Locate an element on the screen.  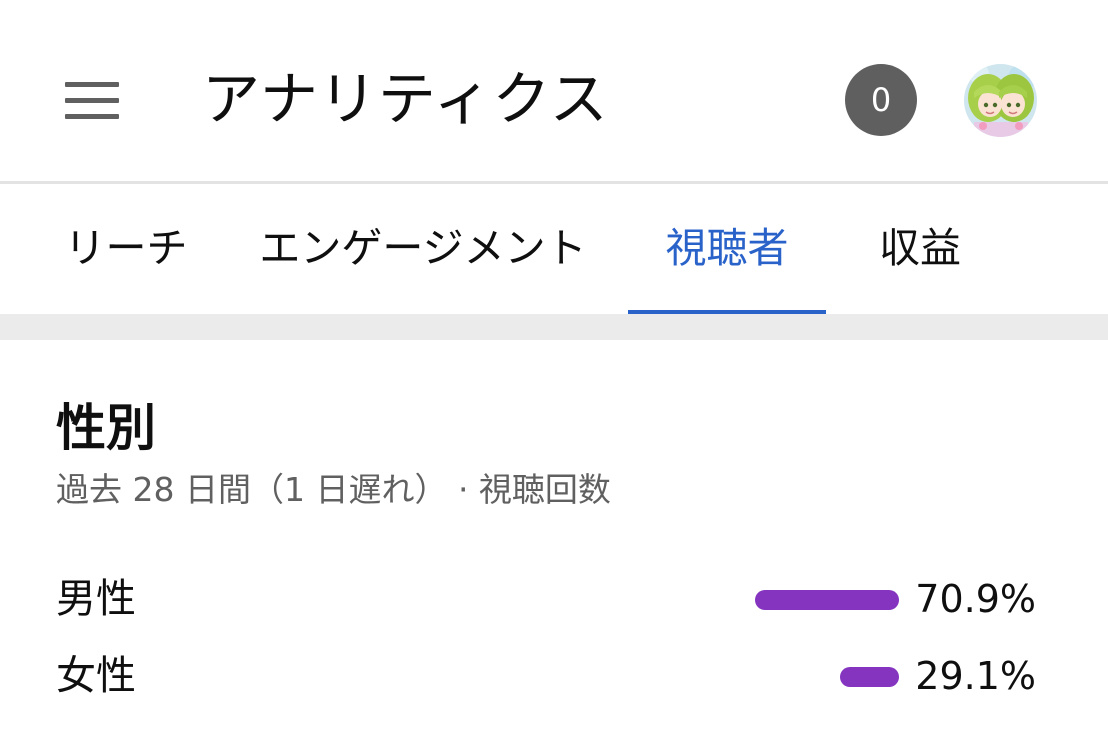
hamburger-menu-icon is located at coordinates (93, 101).